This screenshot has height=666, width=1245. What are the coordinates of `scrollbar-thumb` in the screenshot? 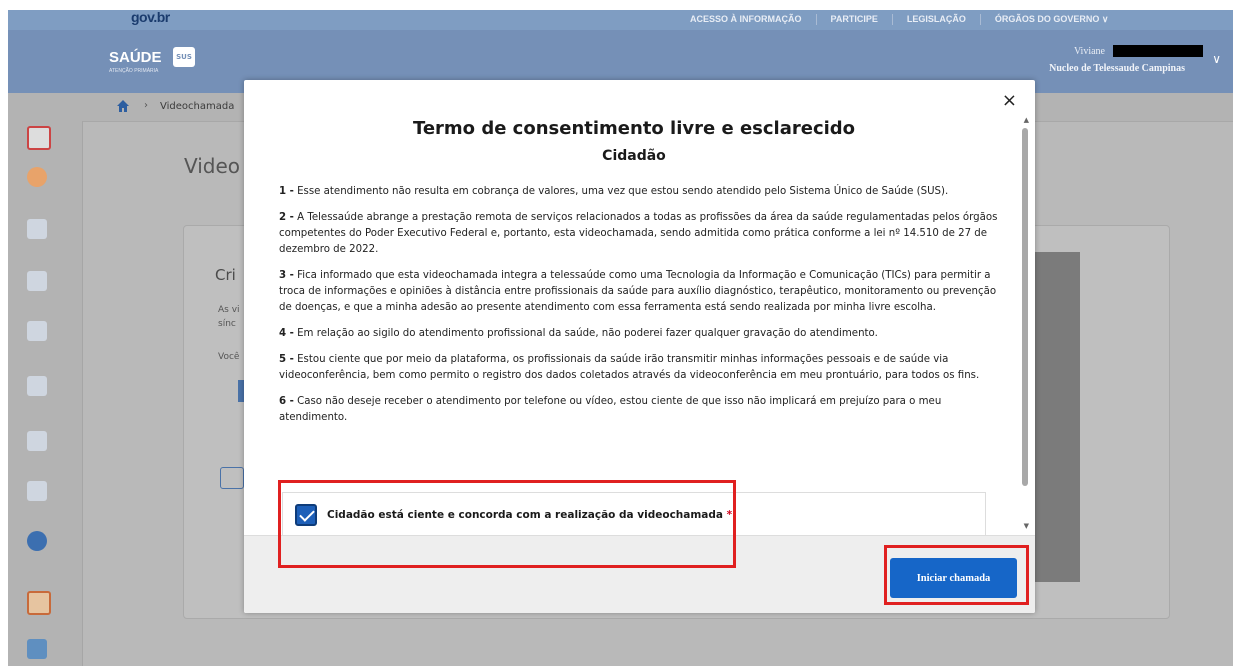 It's located at (1025, 307).